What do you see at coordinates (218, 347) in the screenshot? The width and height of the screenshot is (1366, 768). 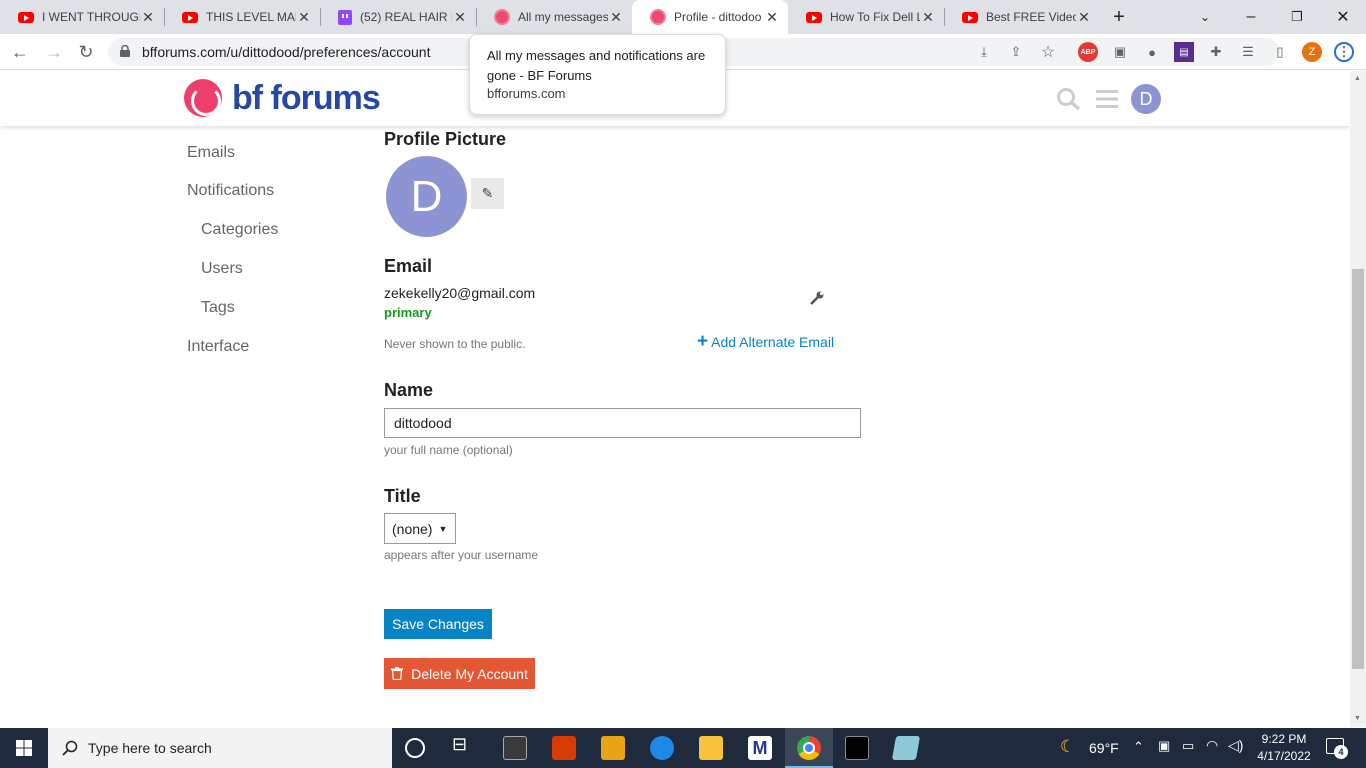 I see `sidebar-item-interface: Interface` at bounding box center [218, 347].